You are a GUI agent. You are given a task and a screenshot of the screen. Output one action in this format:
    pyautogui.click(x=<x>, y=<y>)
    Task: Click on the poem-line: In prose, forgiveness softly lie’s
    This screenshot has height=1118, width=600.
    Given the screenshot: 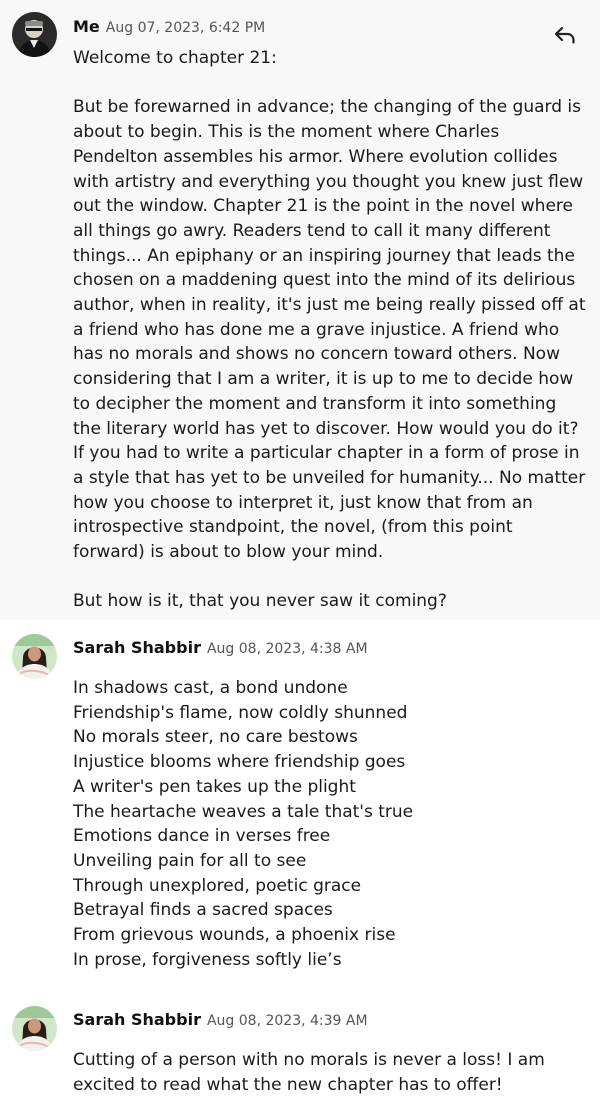 What is the action you would take?
    pyautogui.click(x=207, y=959)
    